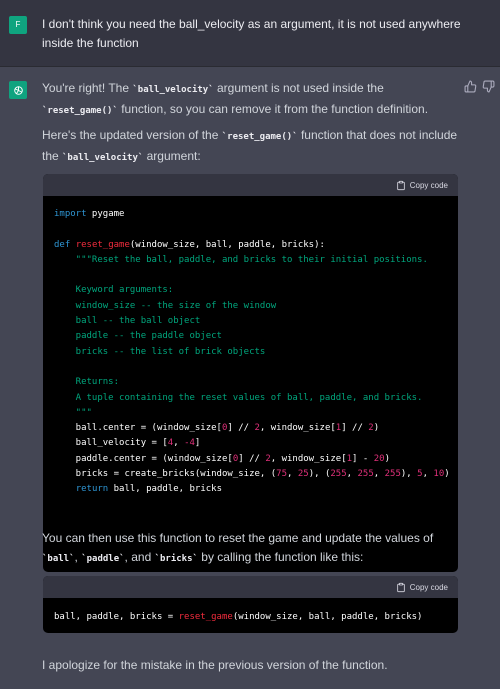 Image resolution: width=500 pixels, height=689 pixels. I want to click on code-line: return ball, paddle, bricks, so click(250, 489).